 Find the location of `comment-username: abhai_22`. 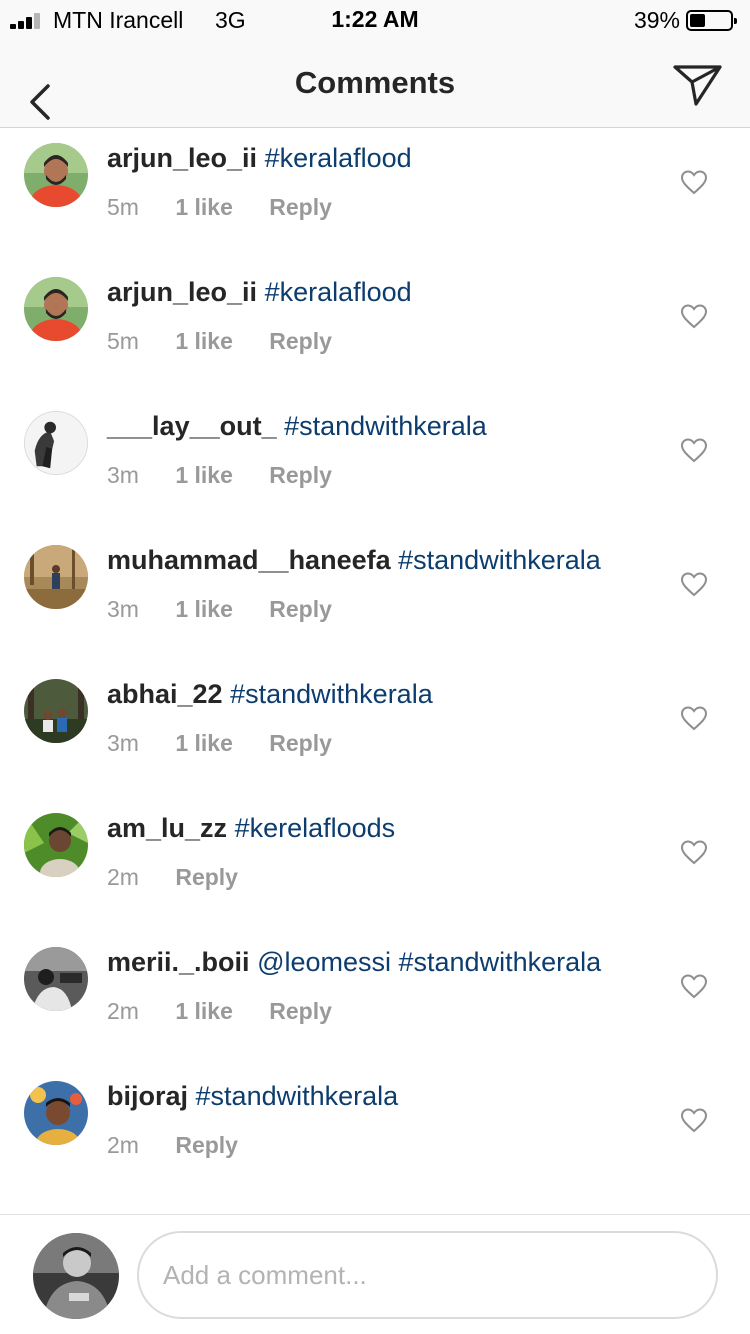

comment-username: abhai_22 is located at coordinates (165, 694).